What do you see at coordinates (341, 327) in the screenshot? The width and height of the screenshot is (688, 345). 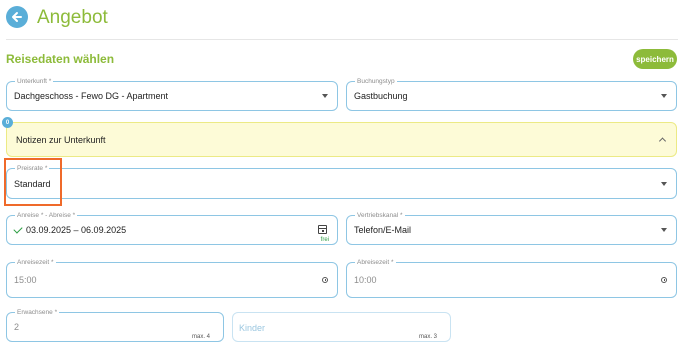 I see `children-field: Kinder max. 3` at bounding box center [341, 327].